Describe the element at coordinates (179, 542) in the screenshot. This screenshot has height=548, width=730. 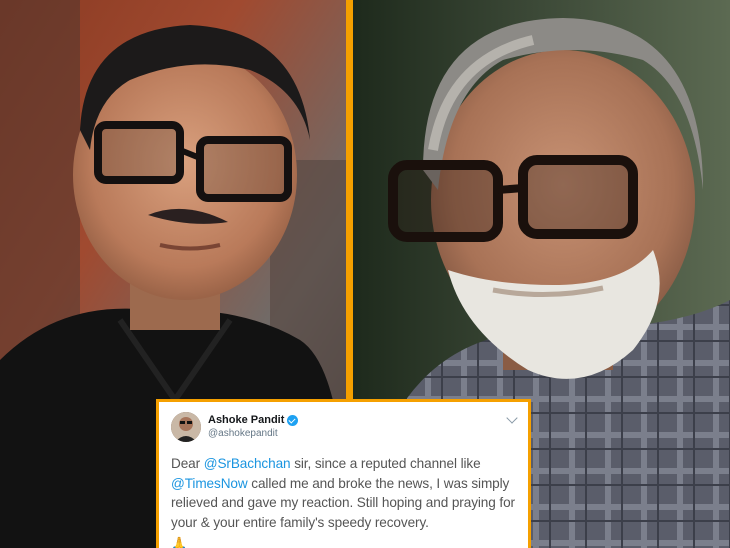
I see `folded-hands-icon: 🙏` at that location.